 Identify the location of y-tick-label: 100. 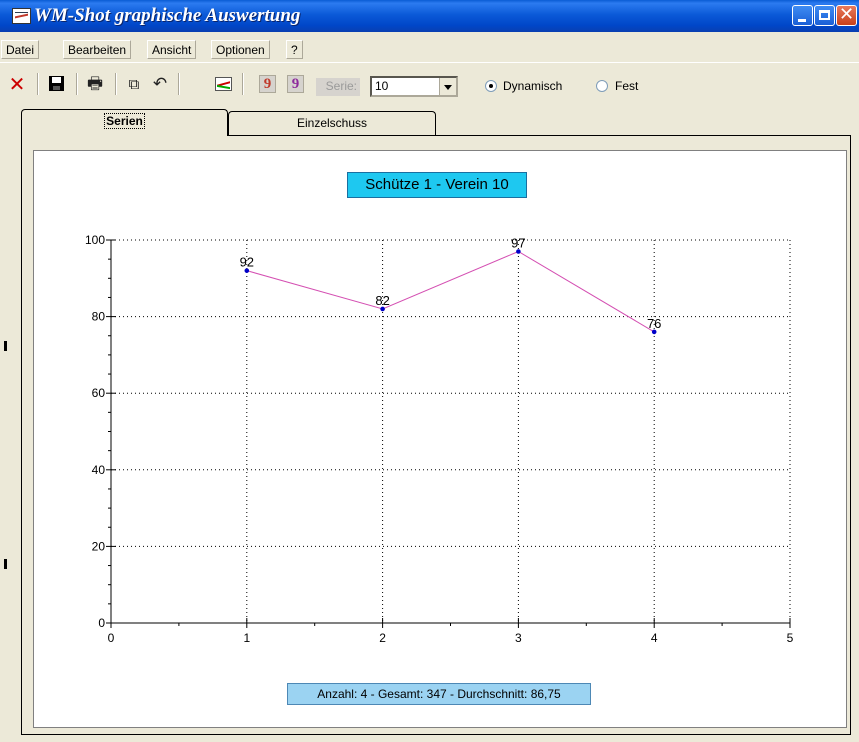
(95, 240).